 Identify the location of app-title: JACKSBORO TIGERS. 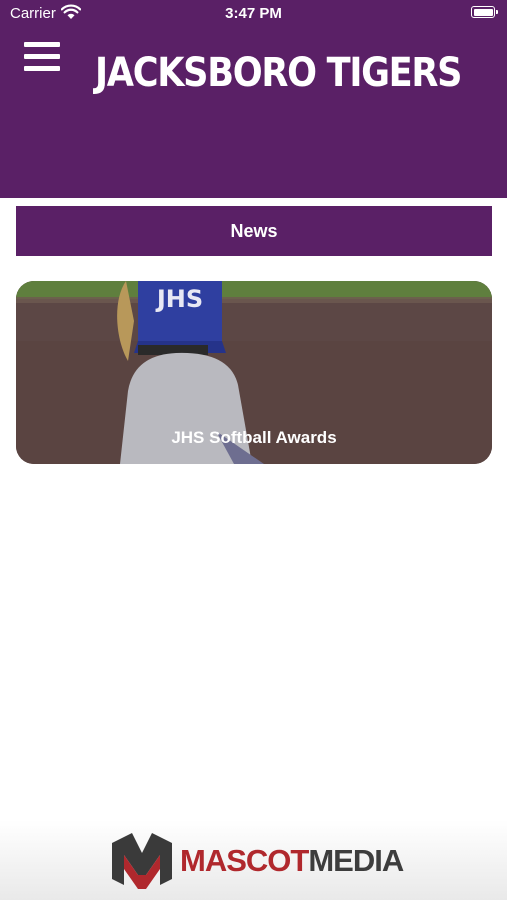
(279, 73).